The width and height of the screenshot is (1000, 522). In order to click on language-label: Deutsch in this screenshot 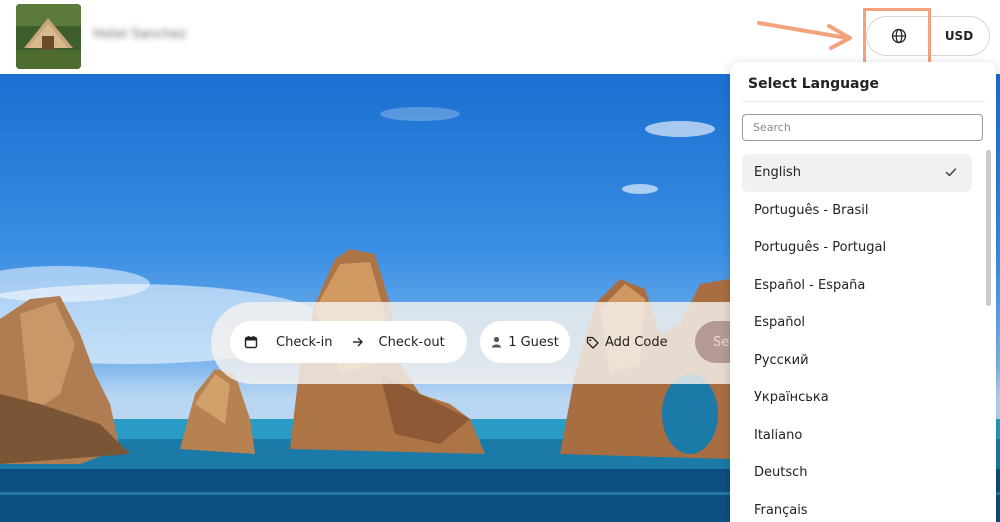, I will do `click(781, 473)`.